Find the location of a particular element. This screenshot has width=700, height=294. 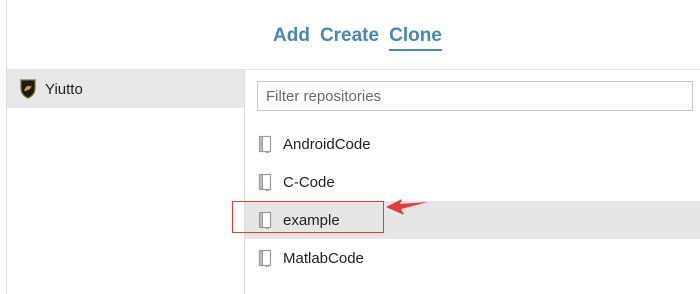

repo-name: MatlabCode is located at coordinates (323, 258).